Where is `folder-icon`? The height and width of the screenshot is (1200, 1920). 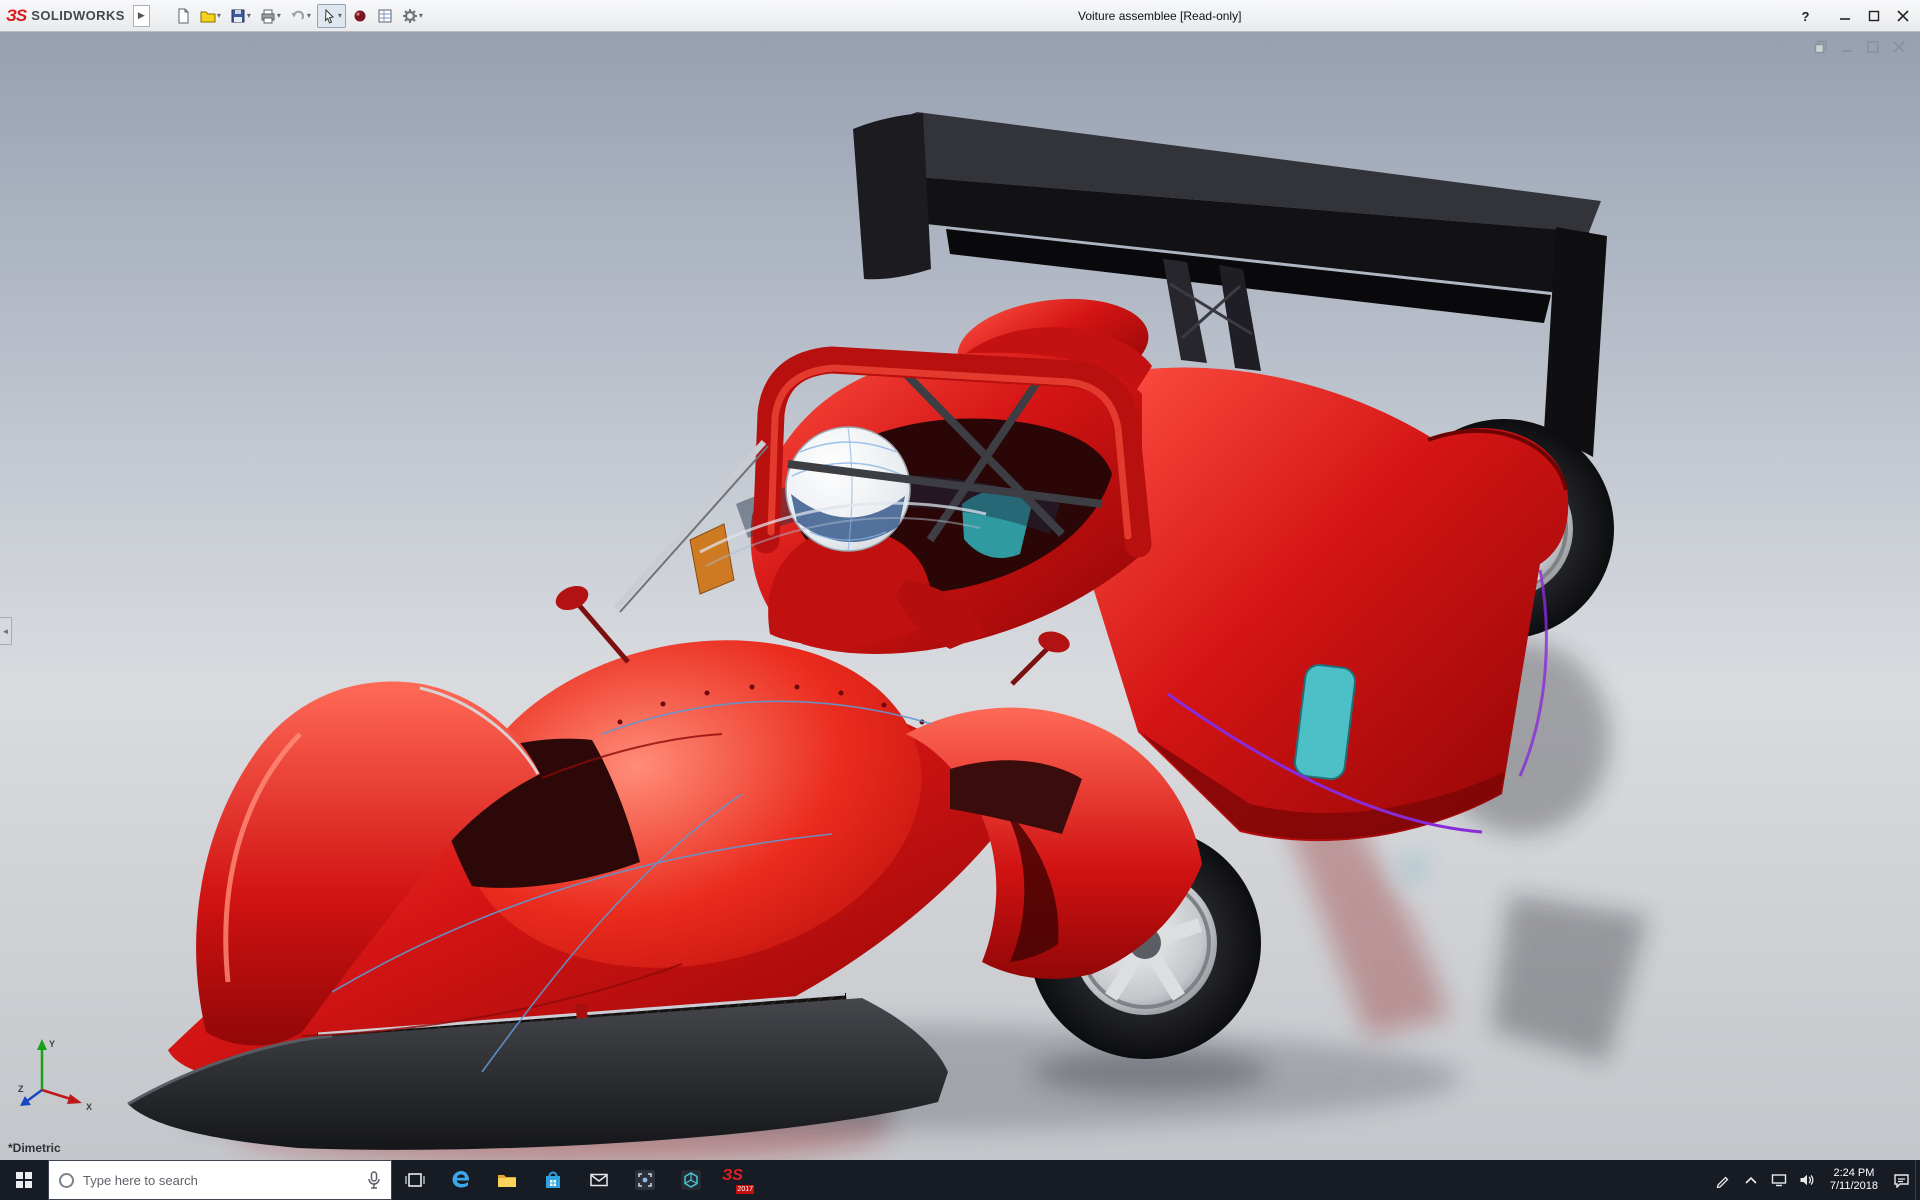 folder-icon is located at coordinates (507, 1181).